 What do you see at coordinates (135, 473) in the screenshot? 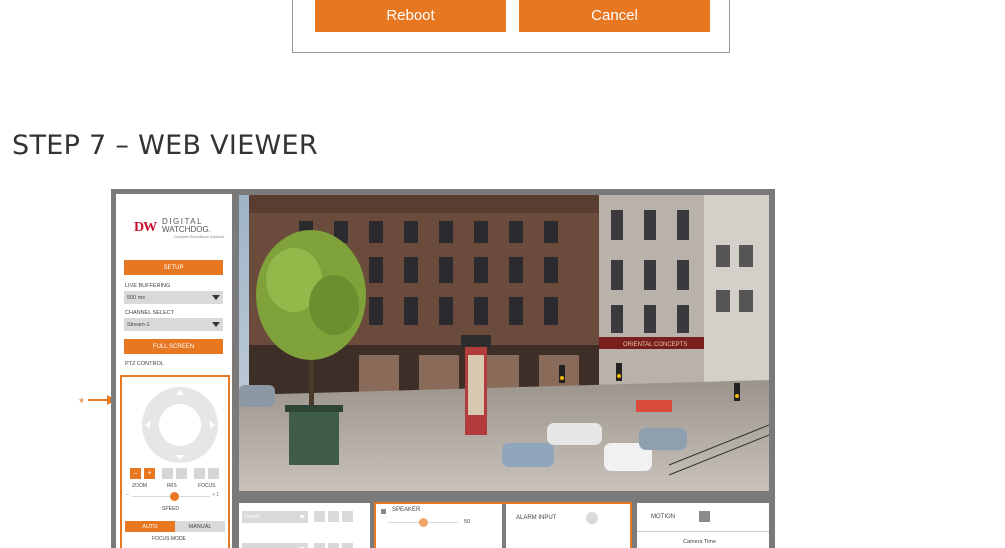
I see `zoom-out-button: –` at bounding box center [135, 473].